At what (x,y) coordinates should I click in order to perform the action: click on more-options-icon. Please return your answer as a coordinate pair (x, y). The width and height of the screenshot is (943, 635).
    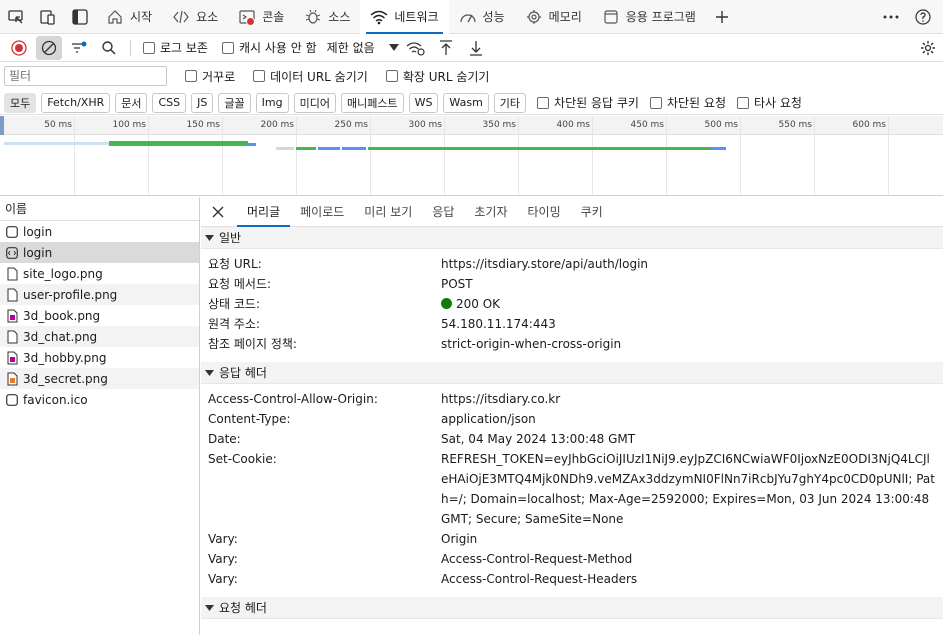
    Looking at the image, I should click on (891, 17).